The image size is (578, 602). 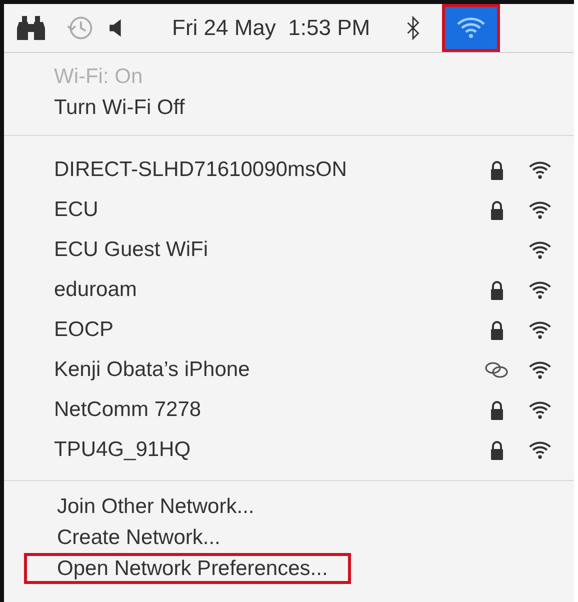 I want to click on network-item: EOCP, so click(x=267, y=330).